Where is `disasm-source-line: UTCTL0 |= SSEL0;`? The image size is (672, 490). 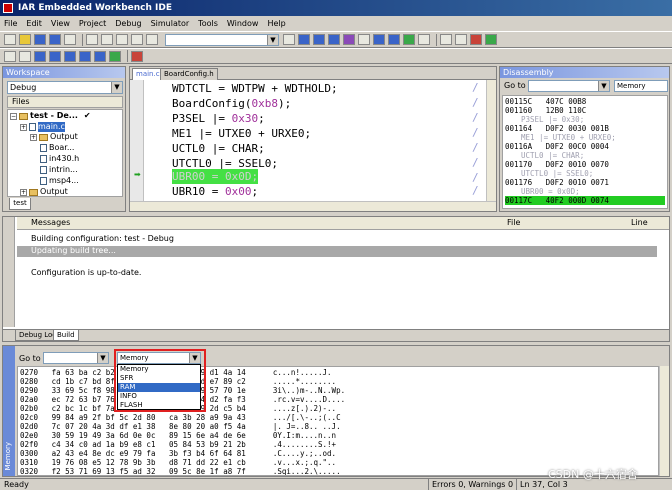 disasm-source-line: UTCTL0 |= SSEL0; is located at coordinates (585, 173).